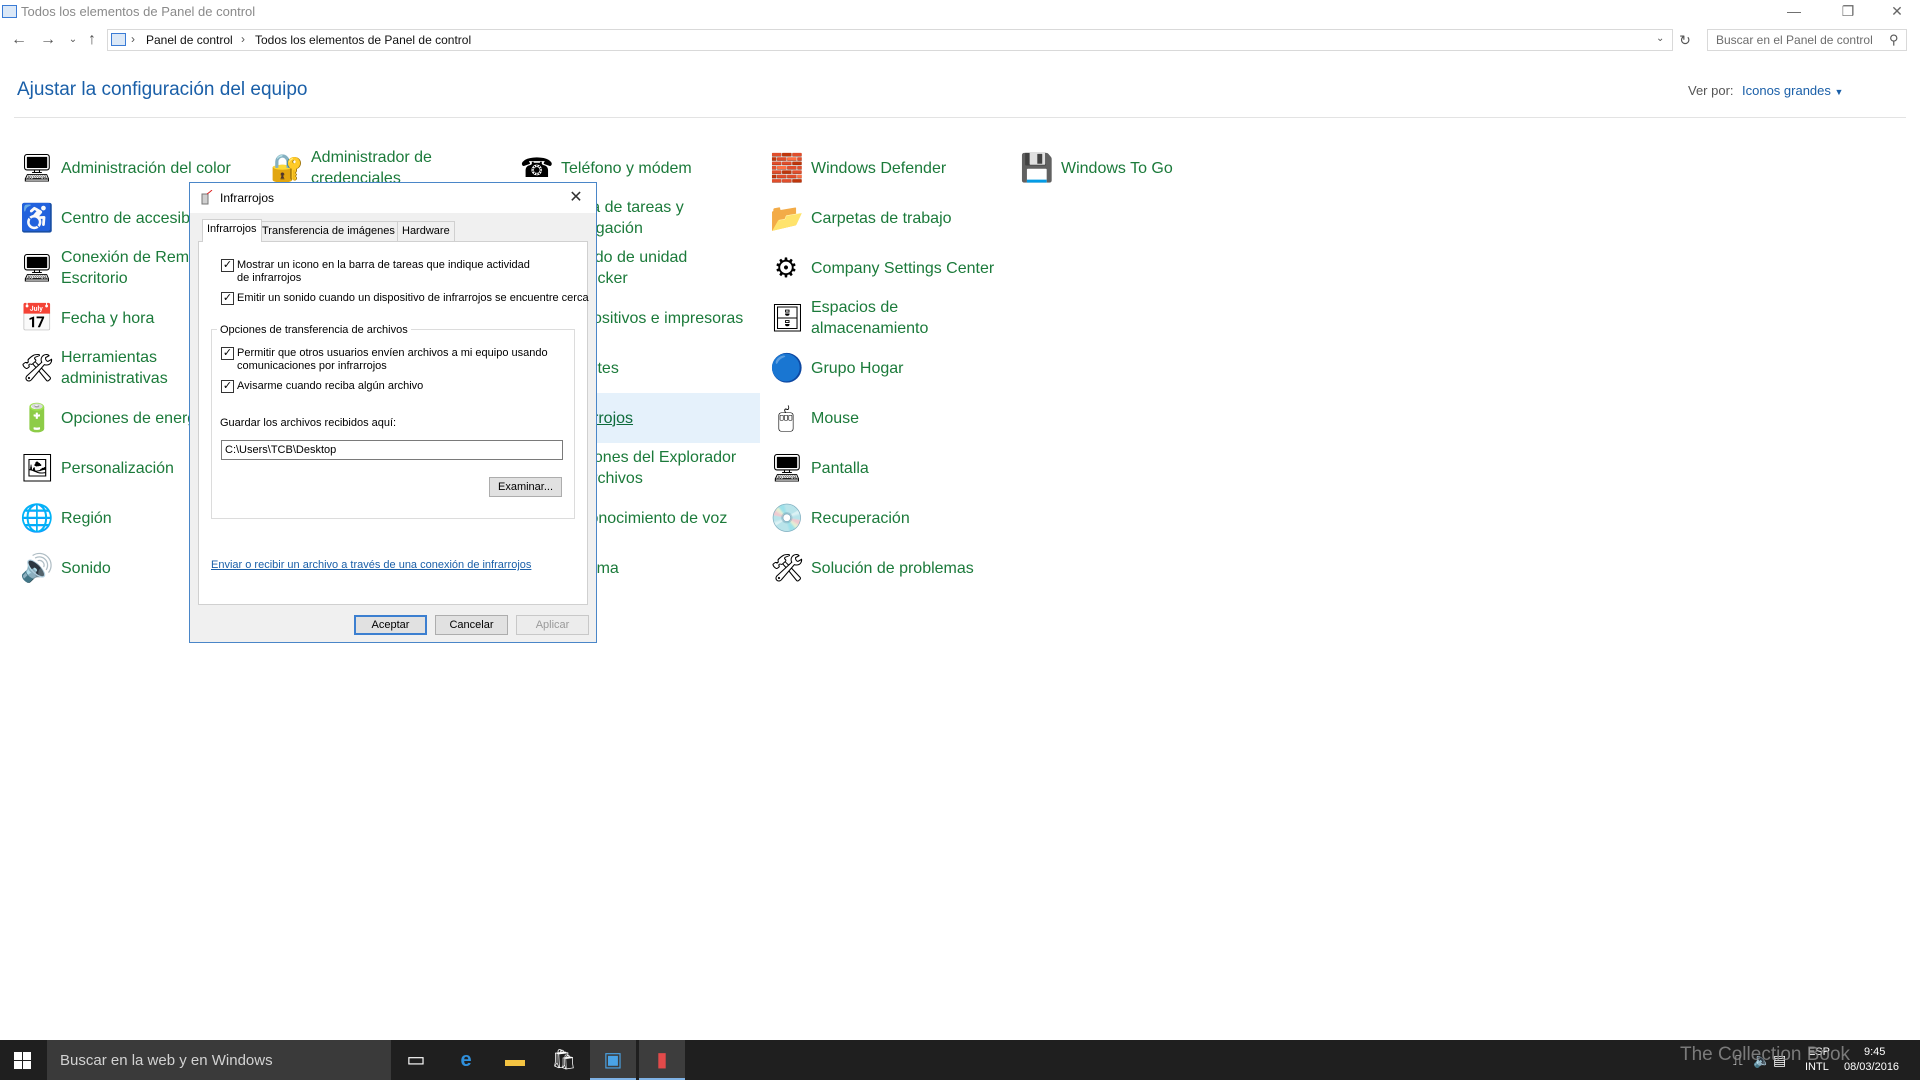  Describe the element at coordinates (892, 568) in the screenshot. I see `cp-item-label: Solución de problemas` at that location.